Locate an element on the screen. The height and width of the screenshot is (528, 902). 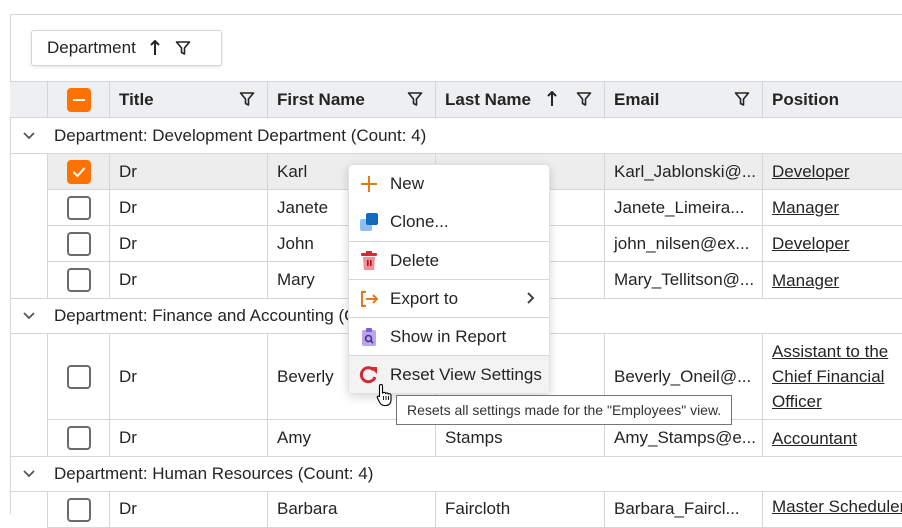
menu-item-delete: Delete is located at coordinates (449, 260).